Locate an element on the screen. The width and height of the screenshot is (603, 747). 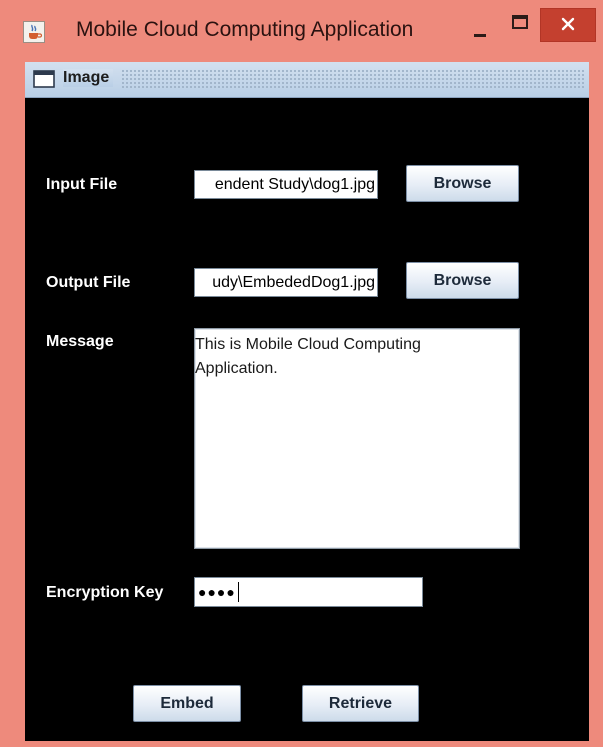
input-file-value: endent Study\dog1.jpg is located at coordinates (294, 184).